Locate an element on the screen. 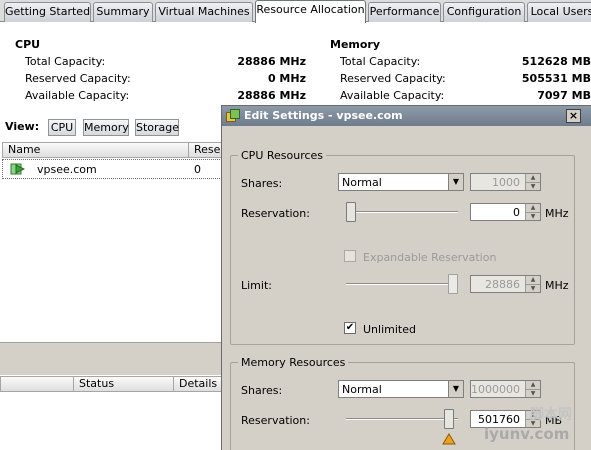  dialog-title-bar: Edit Settings - vpsee.com × is located at coordinates (406, 116).